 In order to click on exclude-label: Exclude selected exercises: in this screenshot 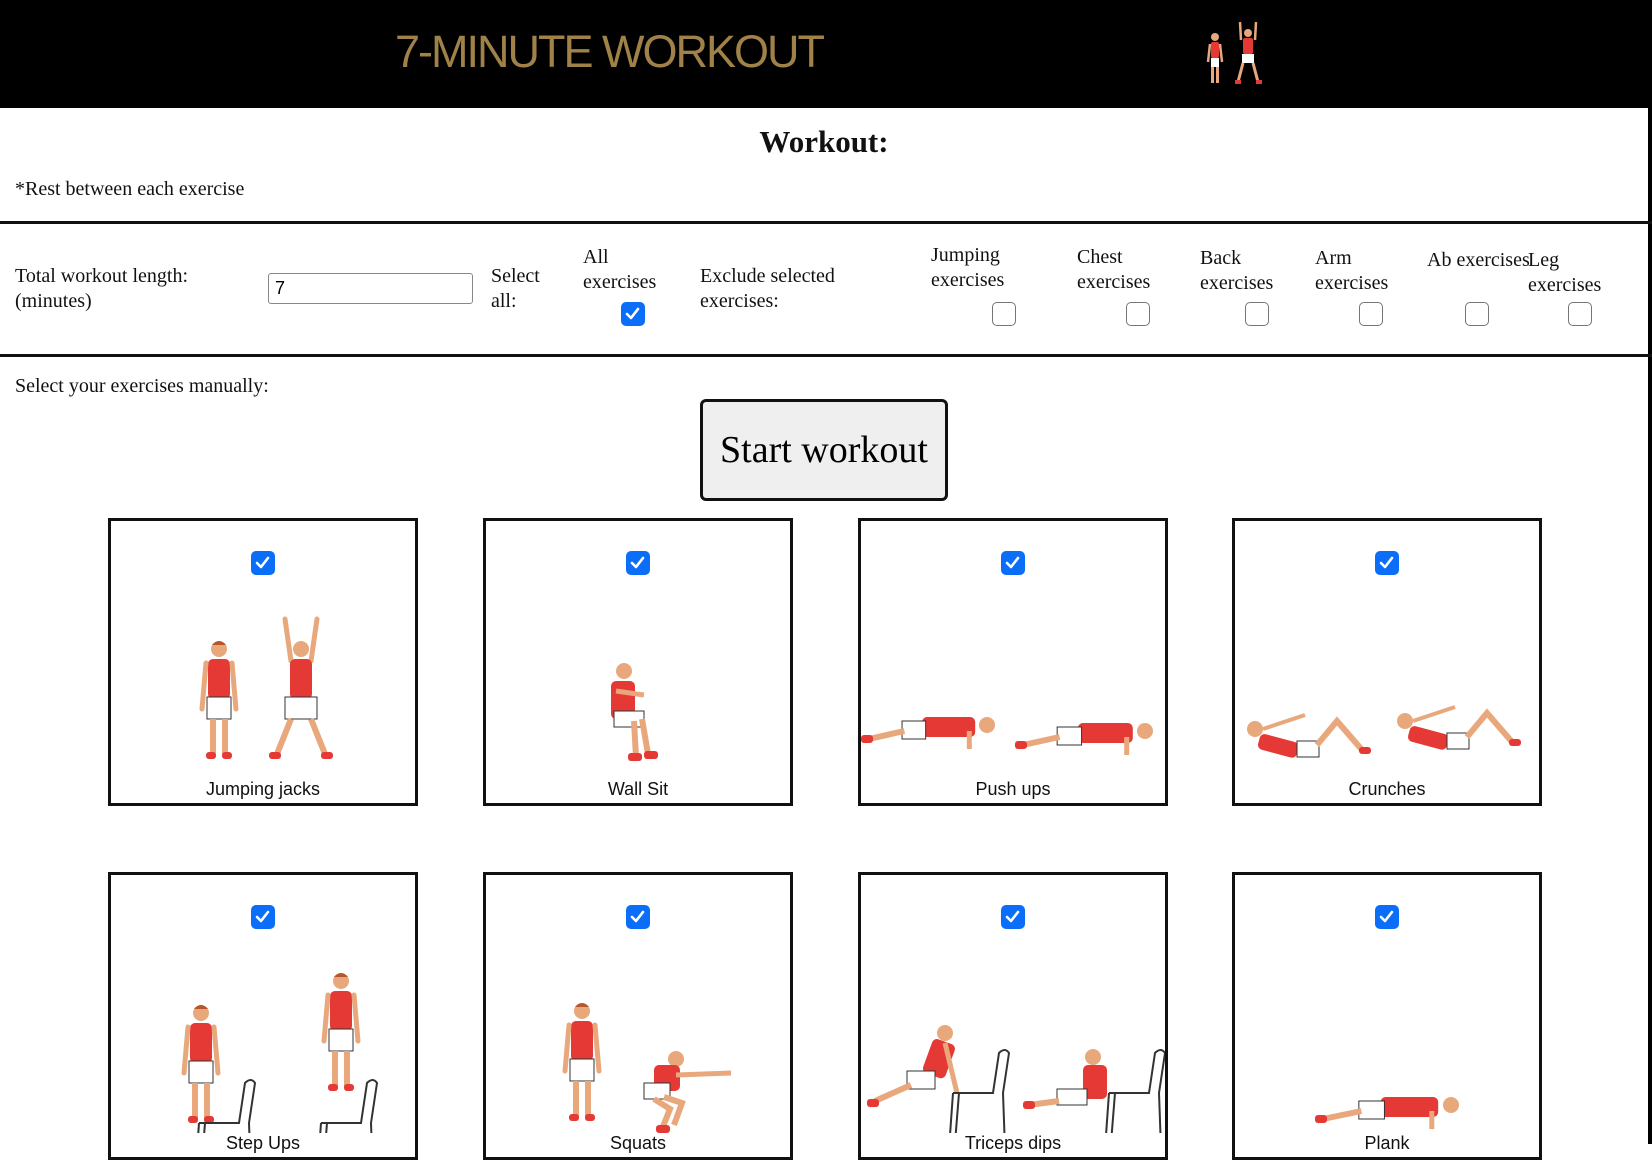, I will do `click(767, 288)`.